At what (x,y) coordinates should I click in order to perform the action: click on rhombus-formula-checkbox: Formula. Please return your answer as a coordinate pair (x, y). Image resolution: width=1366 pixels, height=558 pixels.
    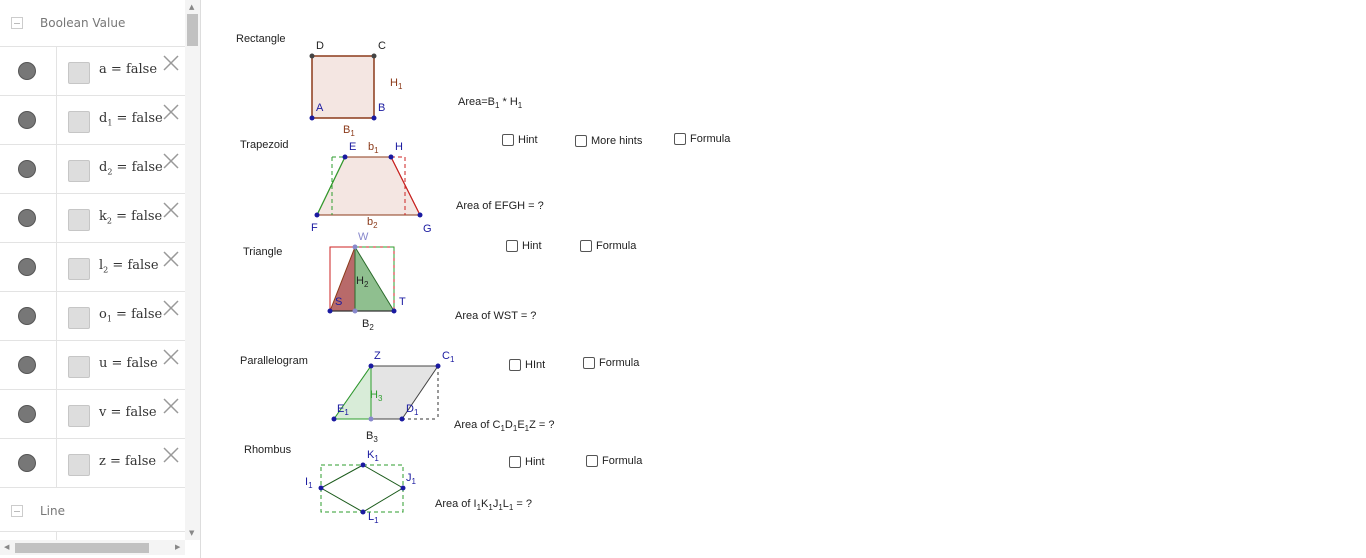
    Looking at the image, I should click on (614, 461).